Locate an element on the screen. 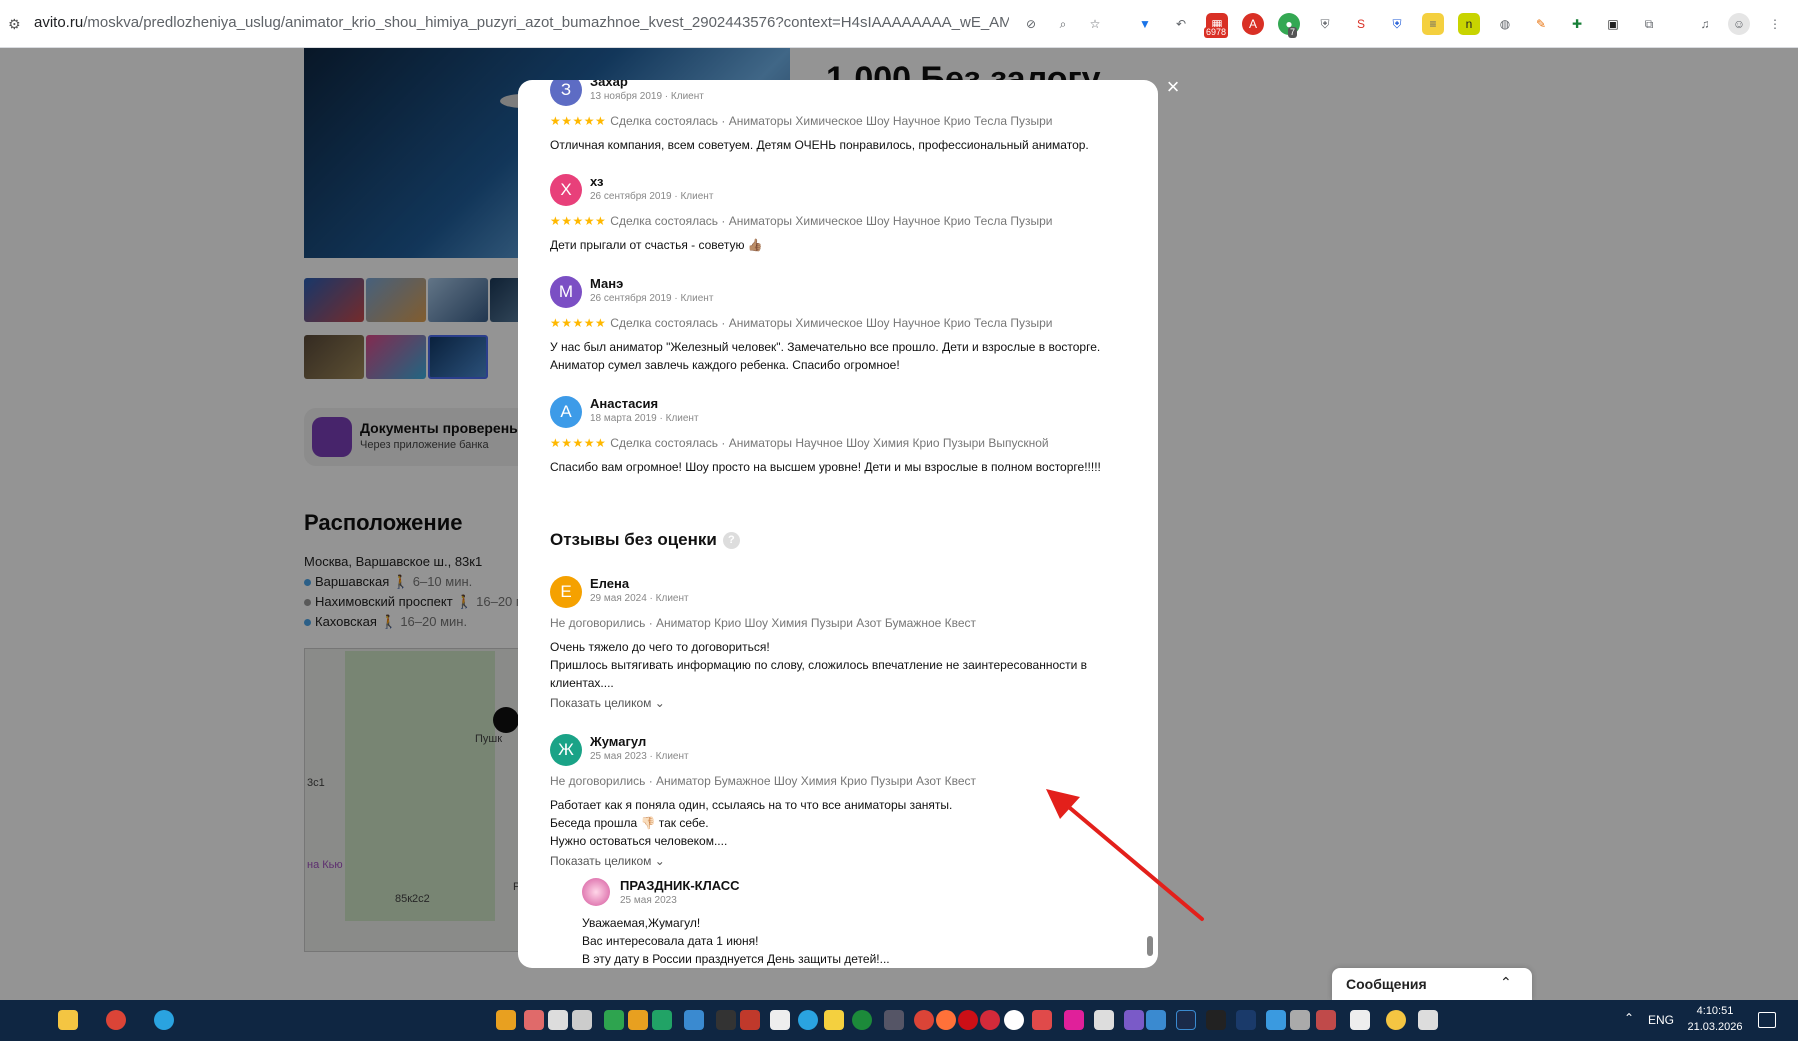 The width and height of the screenshot is (1798, 1041). globe-icon: ◍ is located at coordinates (1505, 24).